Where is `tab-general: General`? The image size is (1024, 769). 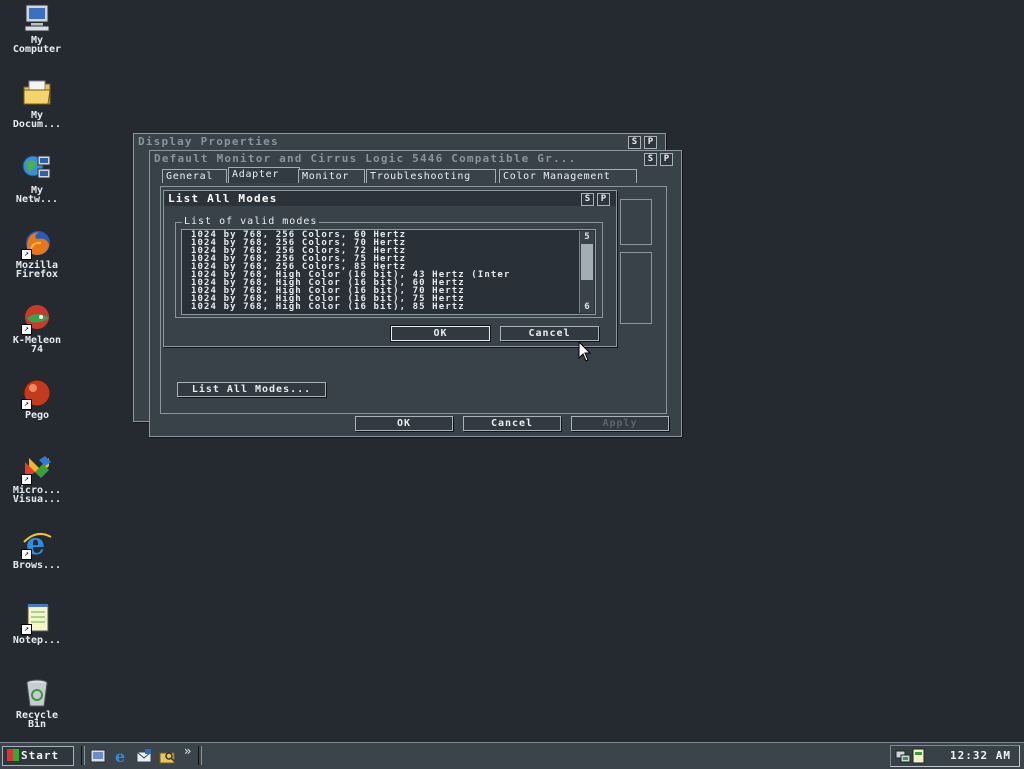 tab-general: General is located at coordinates (194, 176).